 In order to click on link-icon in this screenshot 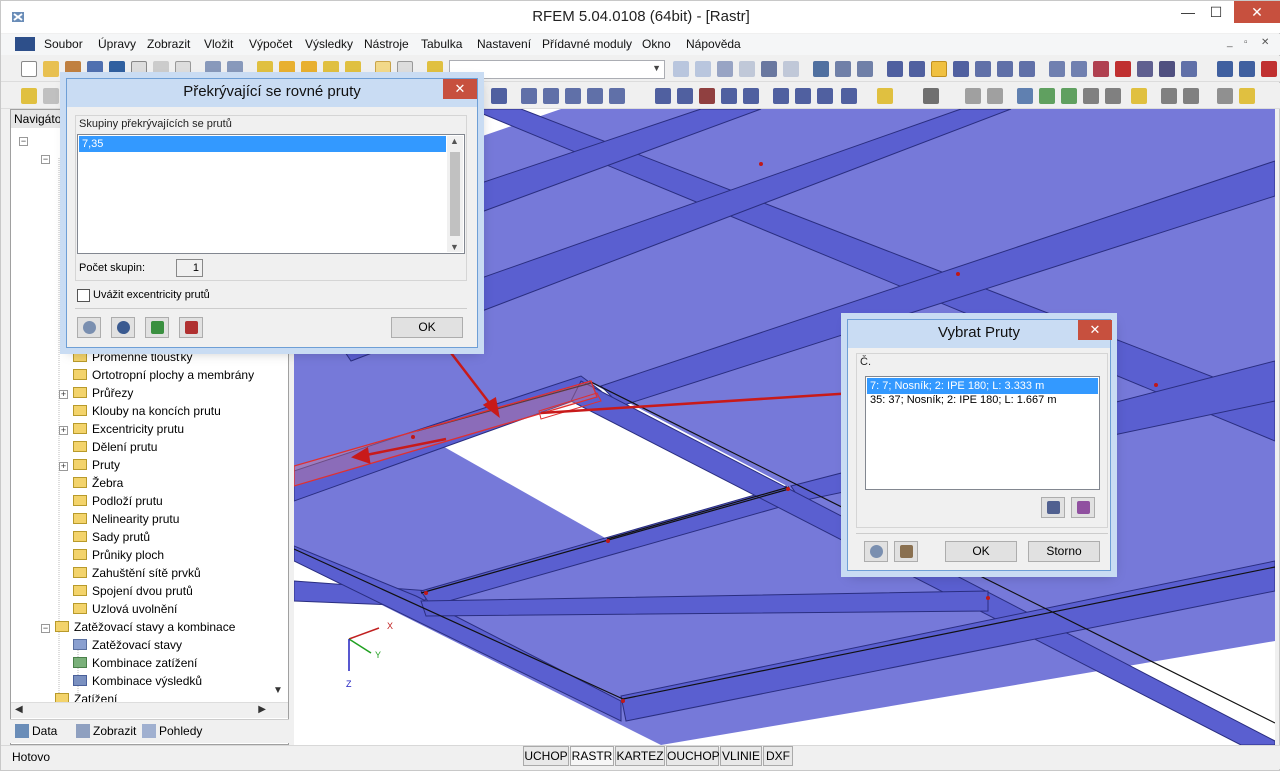, I will do `click(1057, 69)`.